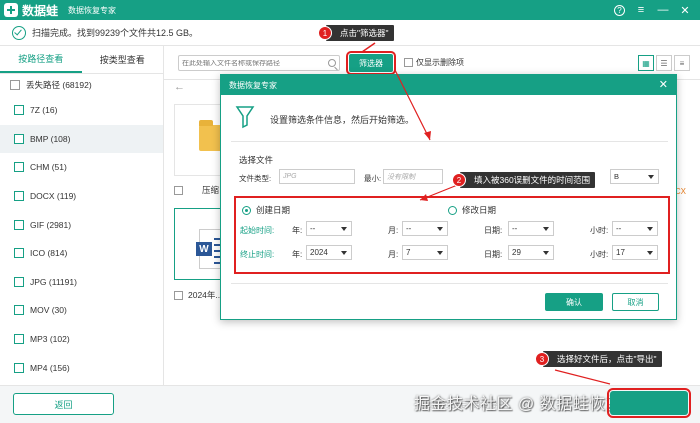  Describe the element at coordinates (459, 180) in the screenshot. I see `annotation-number: 2` at that location.